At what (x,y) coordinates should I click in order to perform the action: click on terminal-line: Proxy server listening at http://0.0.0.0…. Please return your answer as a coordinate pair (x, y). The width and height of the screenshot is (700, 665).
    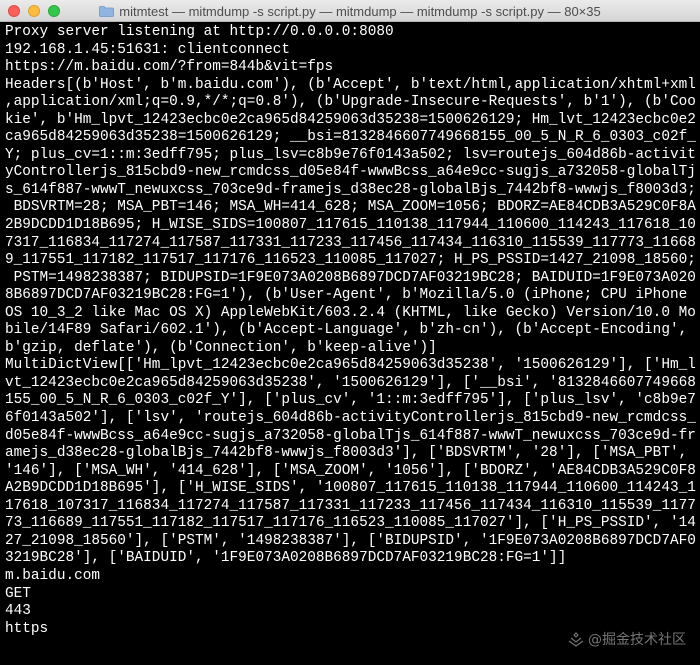
    Looking at the image, I should click on (199, 32).